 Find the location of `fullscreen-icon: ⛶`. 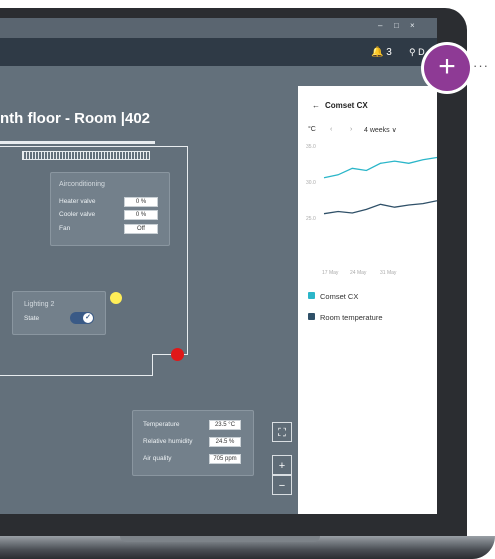

fullscreen-icon: ⛶ is located at coordinates (282, 433).